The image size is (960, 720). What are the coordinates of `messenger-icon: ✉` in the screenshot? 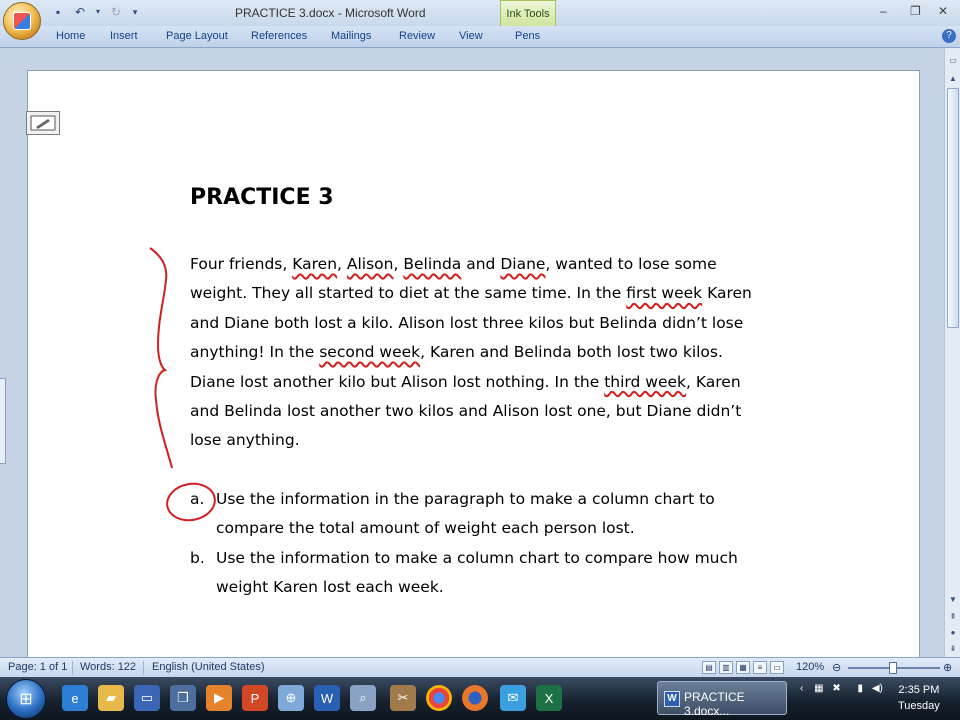 It's located at (513, 698).